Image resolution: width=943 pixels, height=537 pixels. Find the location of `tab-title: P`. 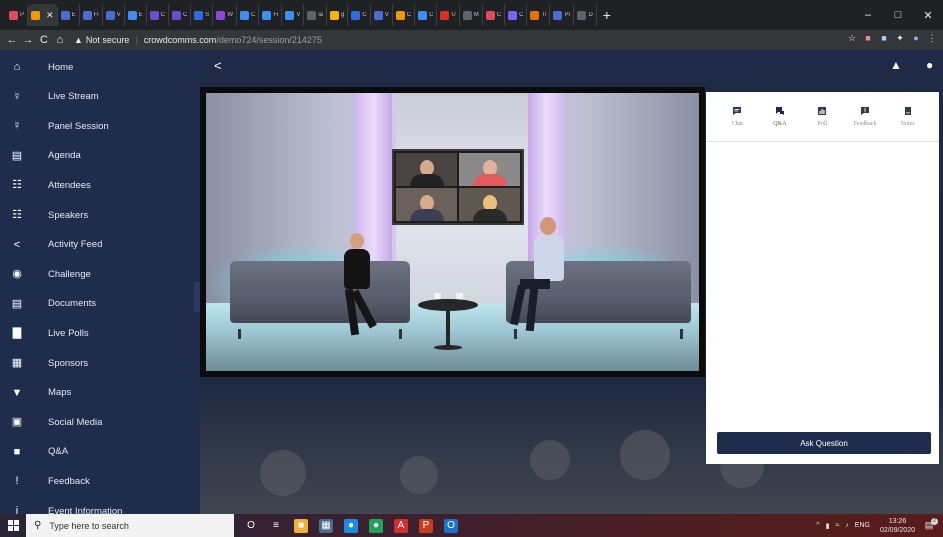

tab-title: P is located at coordinates (22, 15).